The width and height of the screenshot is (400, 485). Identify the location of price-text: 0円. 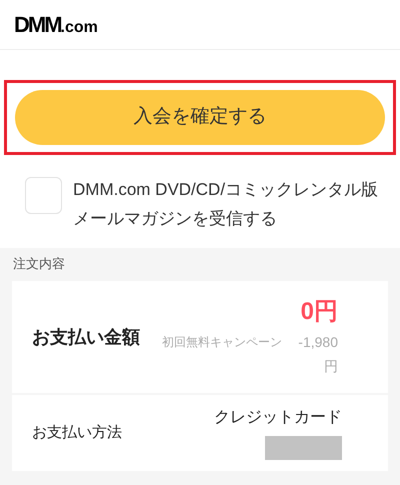
(319, 312).